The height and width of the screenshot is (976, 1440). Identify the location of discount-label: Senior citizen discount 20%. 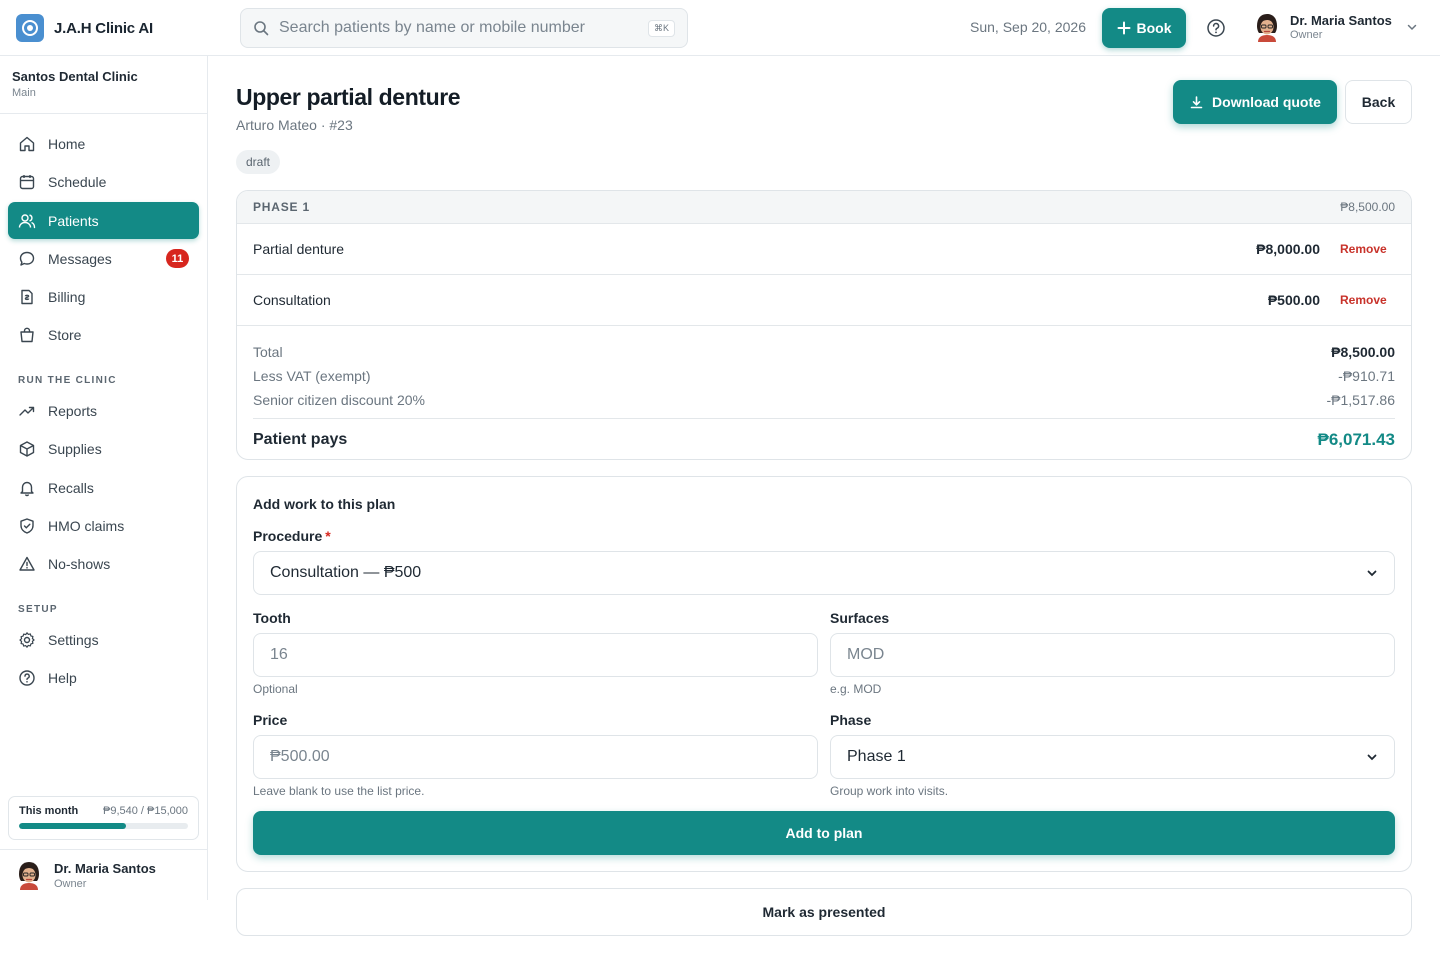
(339, 400).